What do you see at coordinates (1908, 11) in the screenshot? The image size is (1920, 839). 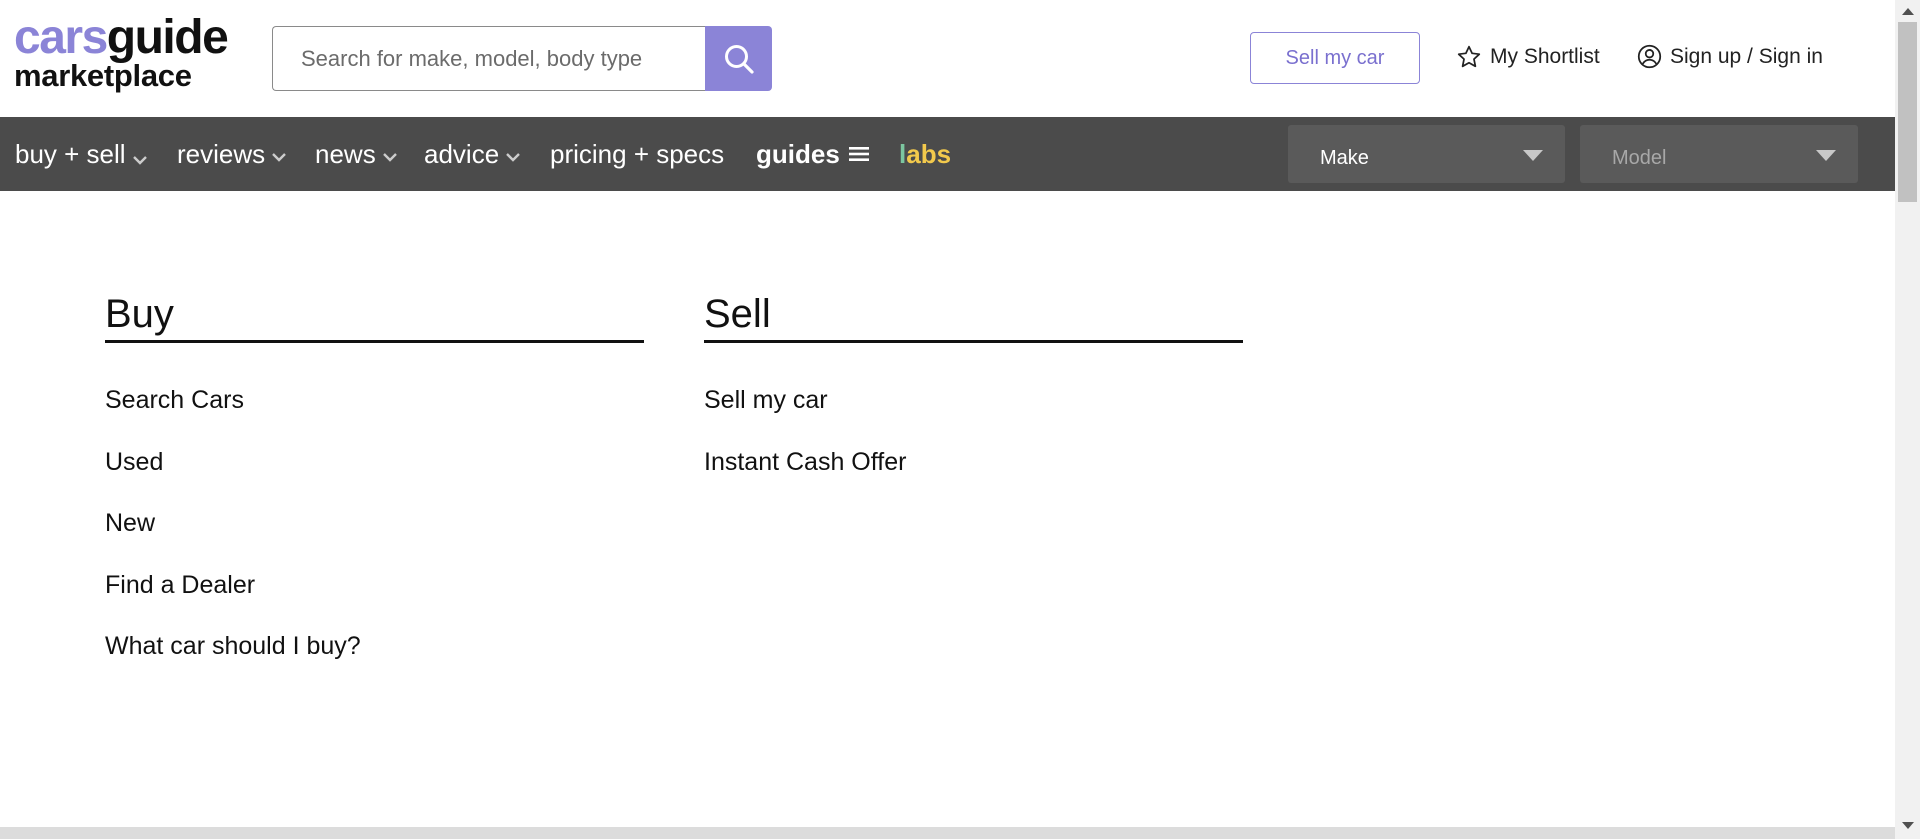 I see `scroll-up-arrow-icon` at bounding box center [1908, 11].